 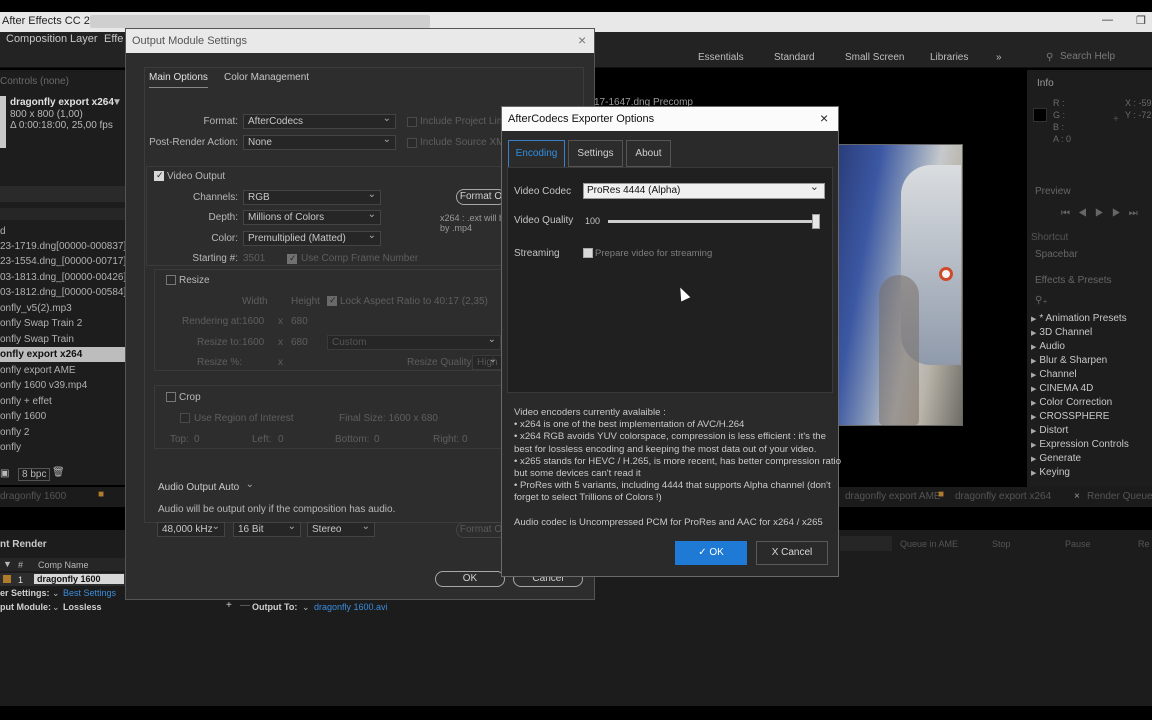 What do you see at coordinates (816, 221) in the screenshot?
I see `video-quality-slider-thumb` at bounding box center [816, 221].